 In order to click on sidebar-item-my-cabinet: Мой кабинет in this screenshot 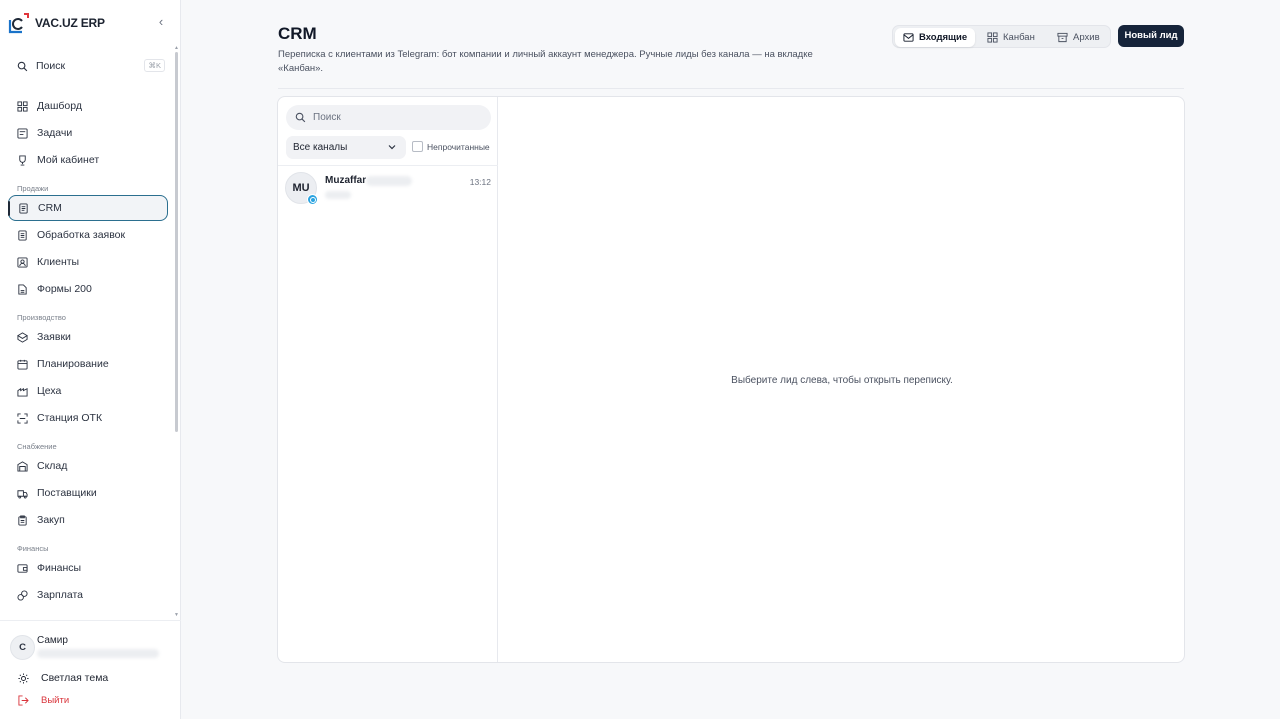, I will do `click(88, 160)`.